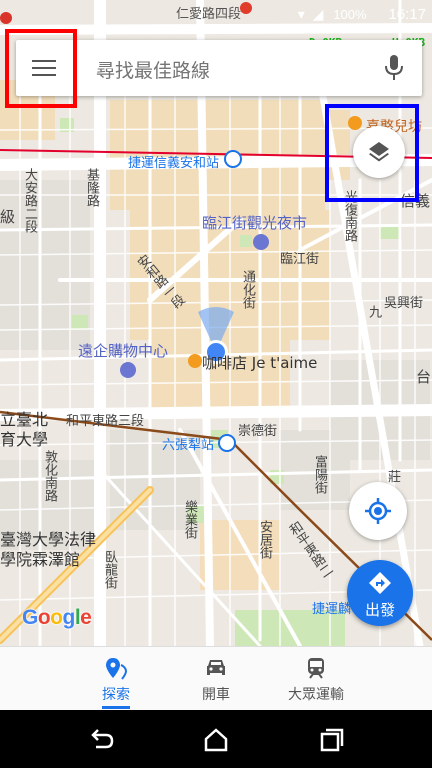  Describe the element at coordinates (379, 610) in the screenshot. I see `directions-label: 出發` at that location.